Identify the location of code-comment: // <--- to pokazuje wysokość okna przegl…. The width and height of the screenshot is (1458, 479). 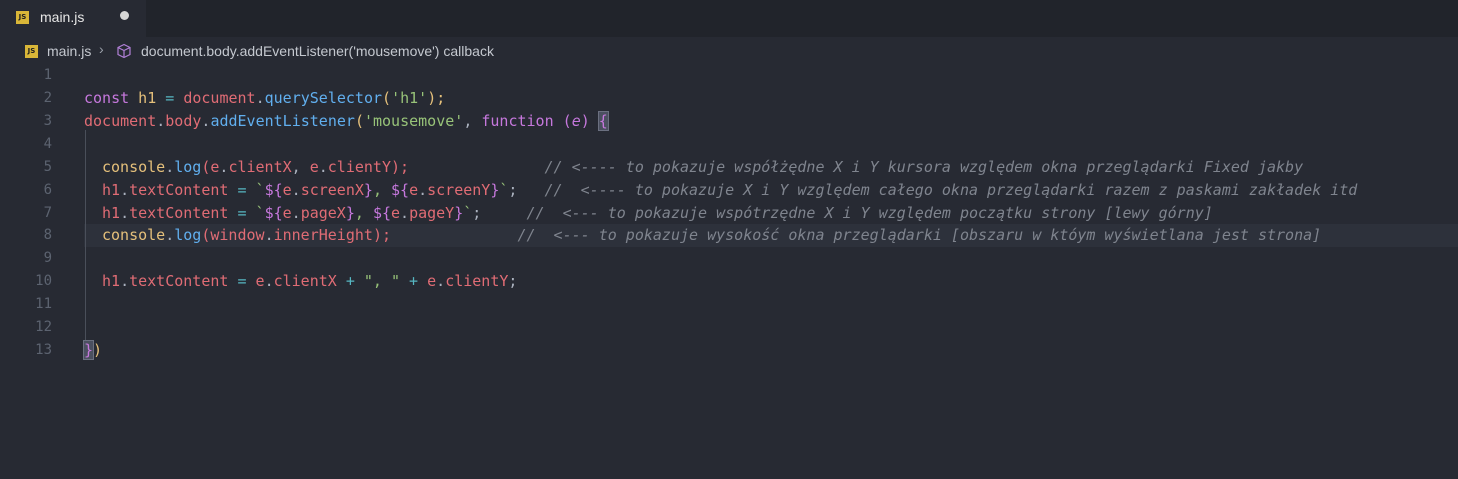
(919, 235).